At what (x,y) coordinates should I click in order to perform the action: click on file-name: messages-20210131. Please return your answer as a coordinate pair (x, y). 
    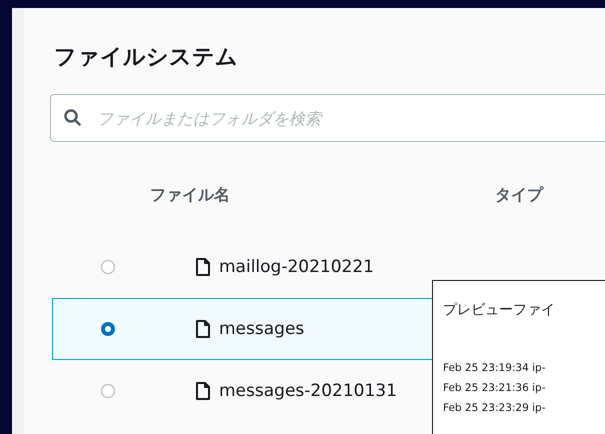
    Looking at the image, I should click on (308, 391).